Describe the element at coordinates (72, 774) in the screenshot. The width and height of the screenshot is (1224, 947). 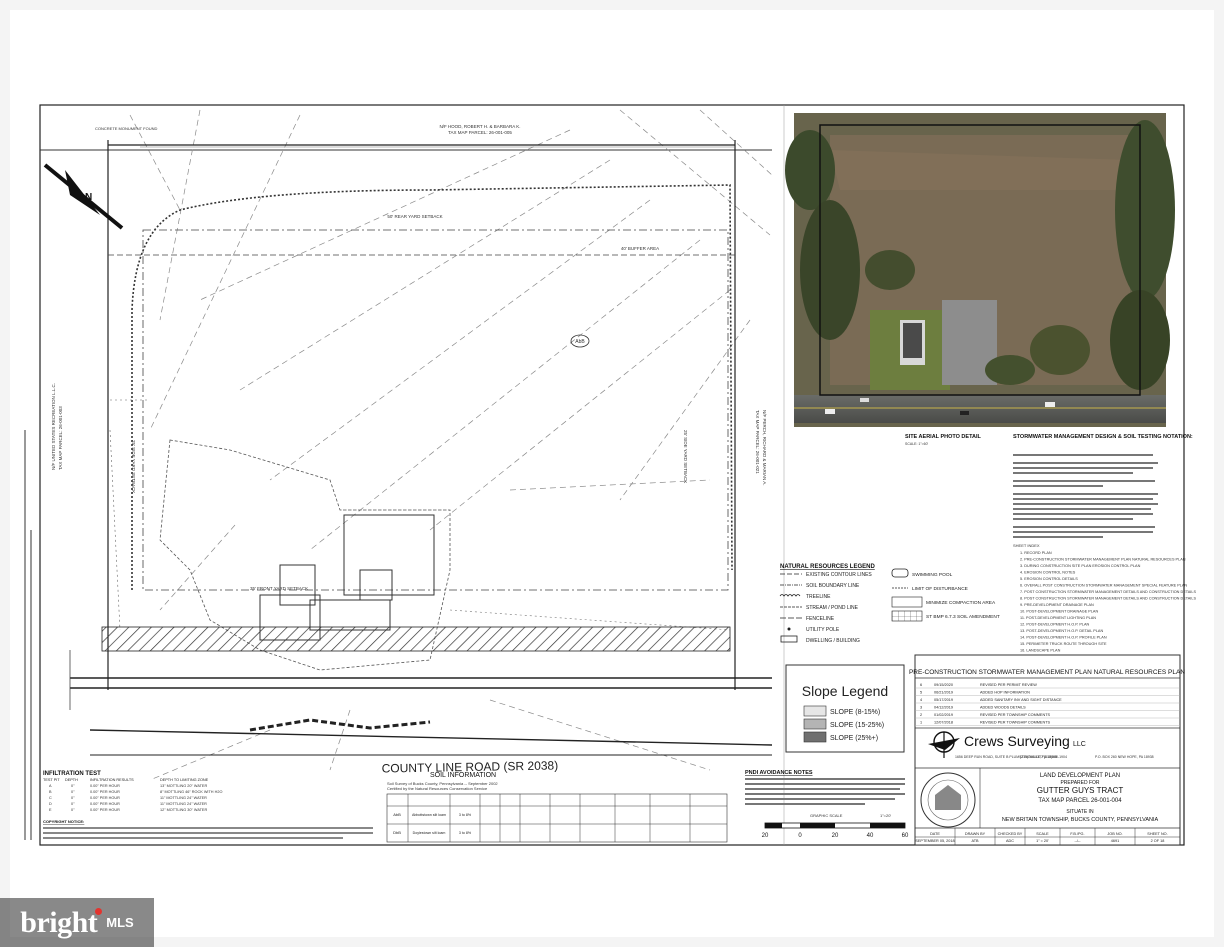
I see `infiltration-title: INFILTRATION TEST` at that location.